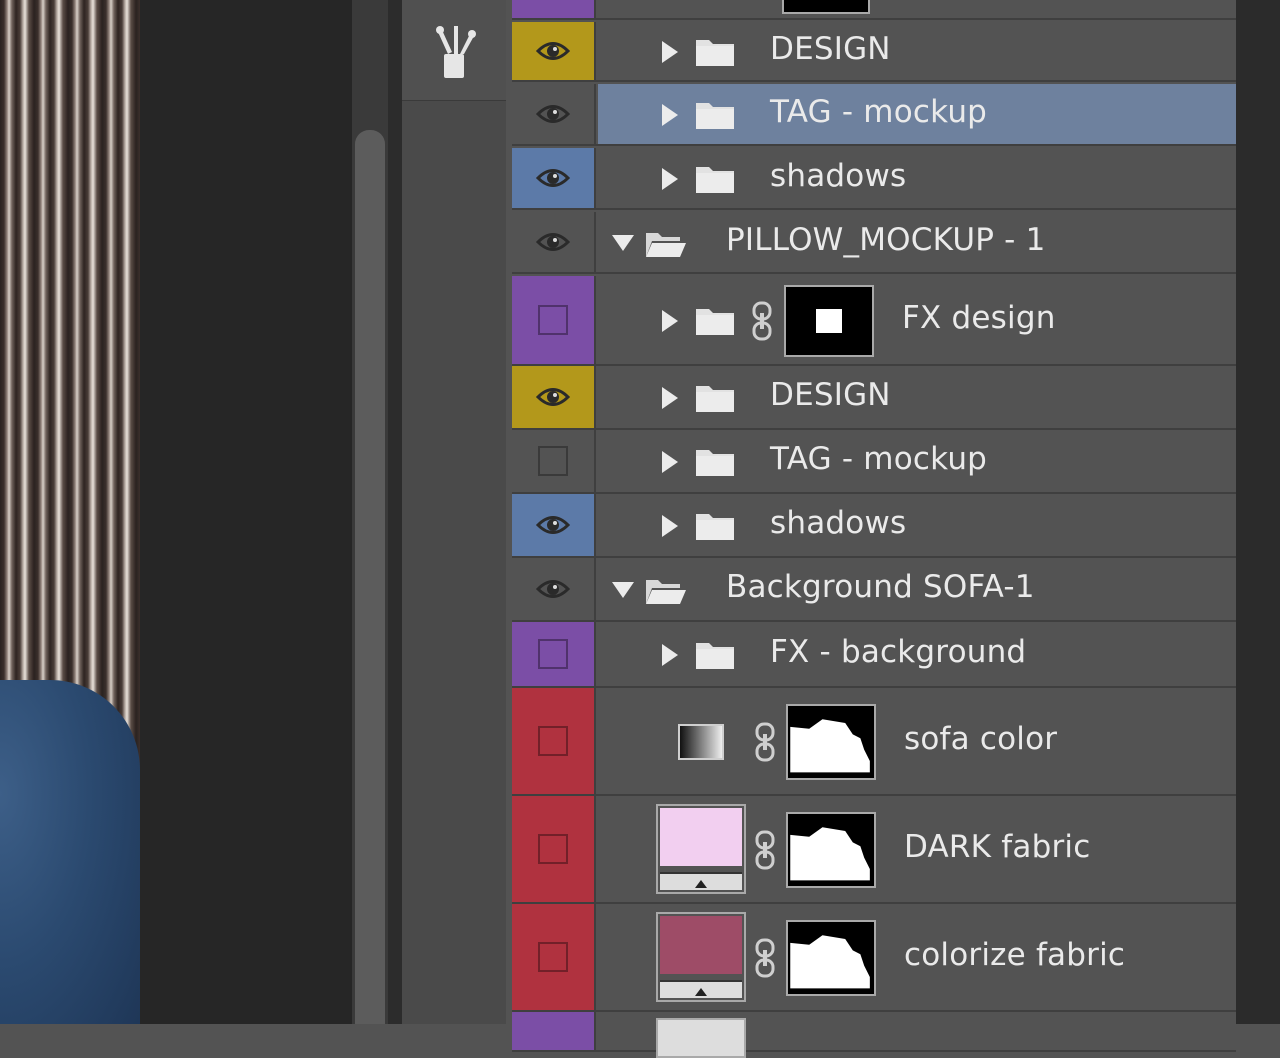  Describe the element at coordinates (395, 512) in the screenshot. I see `panel-divider` at that location.